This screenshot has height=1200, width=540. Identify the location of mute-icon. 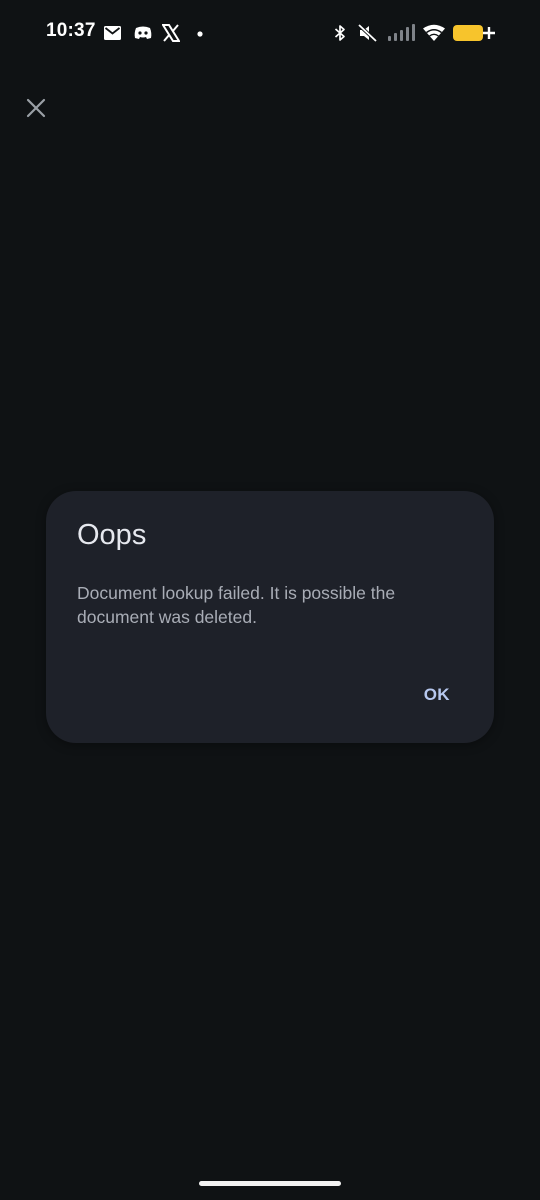
(368, 33).